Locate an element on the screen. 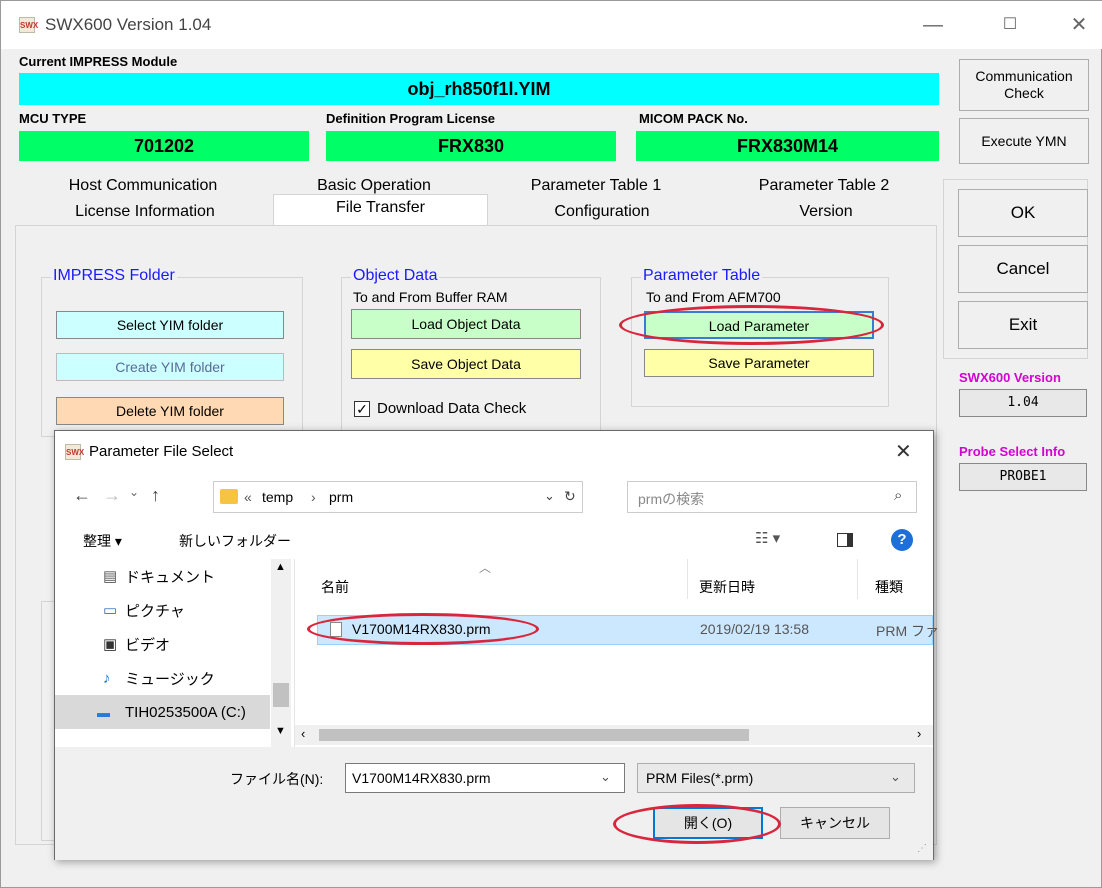 This screenshot has height=888, width=1102. pictures-icon: ▭ is located at coordinates (110, 610).